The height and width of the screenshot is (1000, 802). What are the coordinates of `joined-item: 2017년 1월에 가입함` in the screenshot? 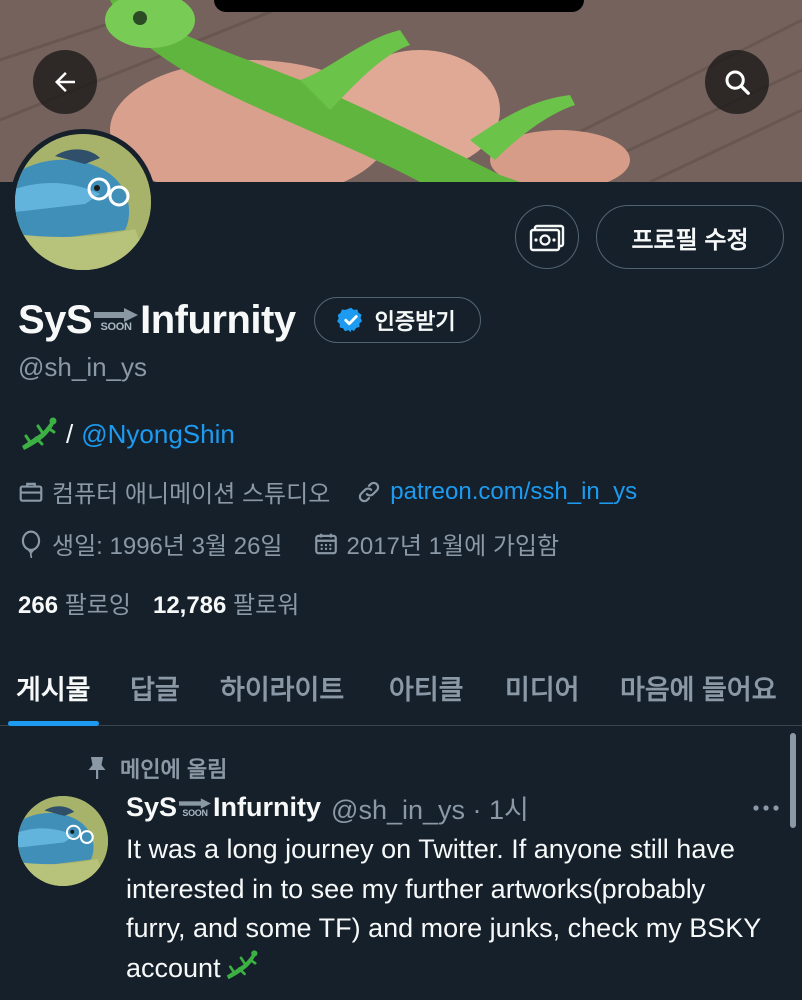 It's located at (436, 543).